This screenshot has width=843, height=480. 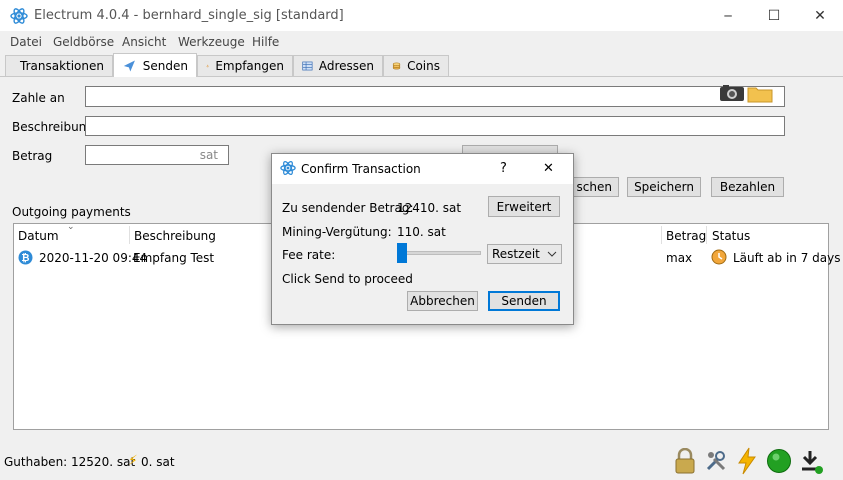 What do you see at coordinates (309, 255) in the screenshot?
I see `fee-rate-label: Fee rate:` at bounding box center [309, 255].